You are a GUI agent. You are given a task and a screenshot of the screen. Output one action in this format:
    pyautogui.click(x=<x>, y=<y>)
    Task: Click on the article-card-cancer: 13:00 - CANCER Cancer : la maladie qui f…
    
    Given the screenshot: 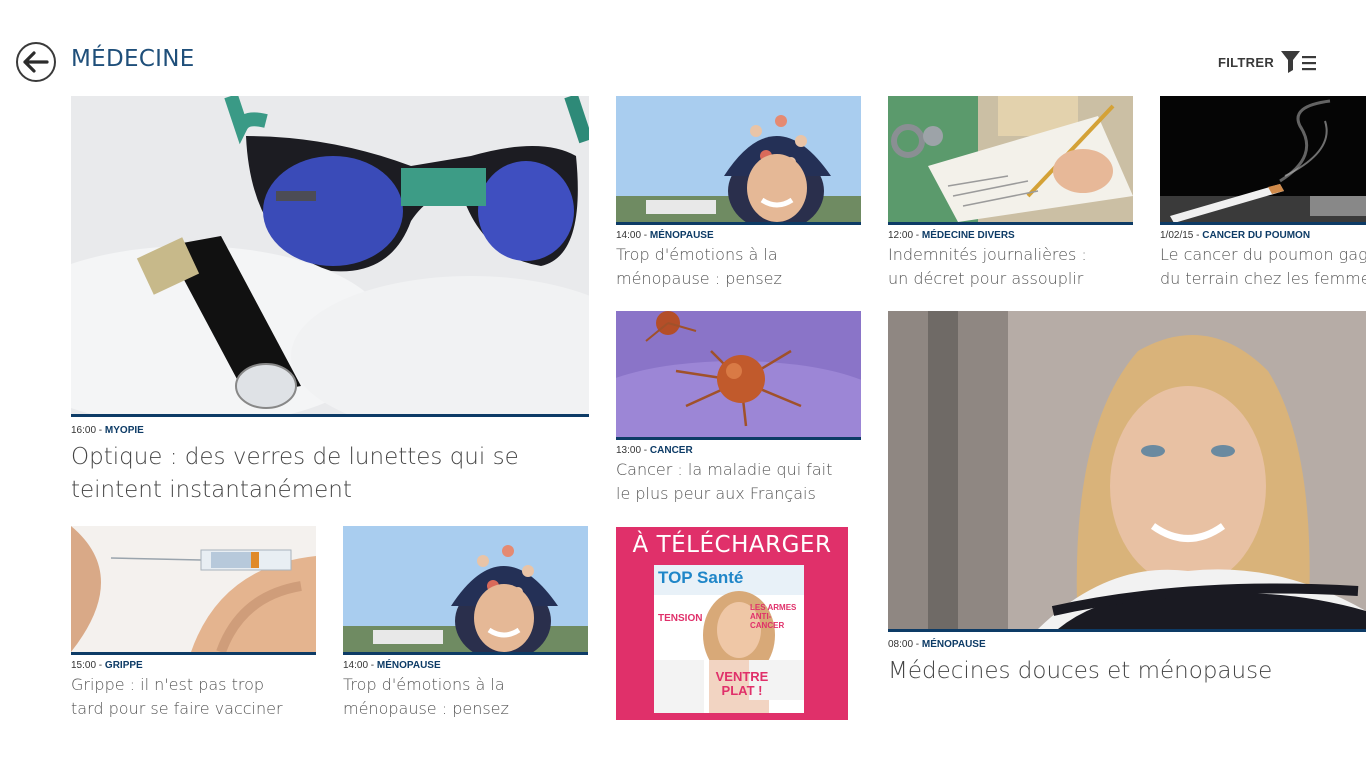 What is the action you would take?
    pyautogui.click(x=738, y=411)
    